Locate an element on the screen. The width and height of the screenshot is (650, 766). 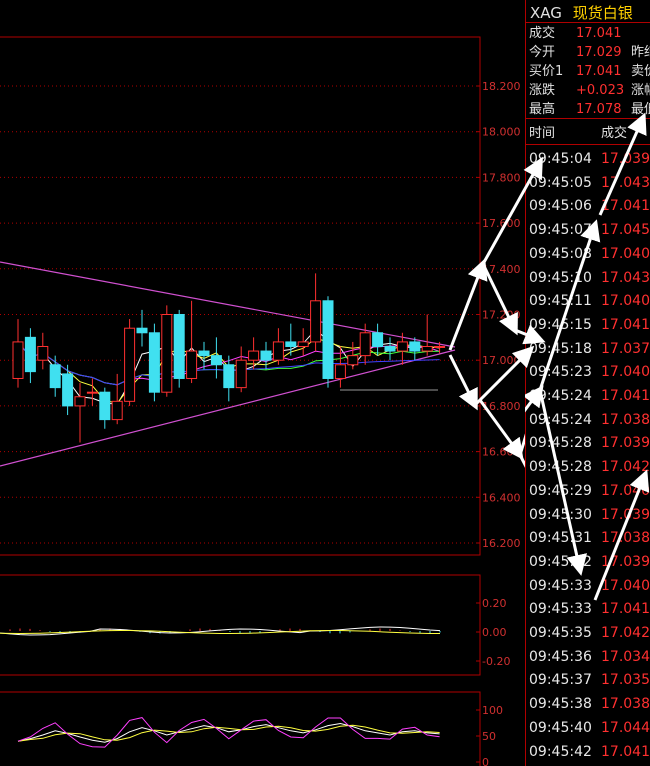
tick-row: 09:45:42 17.041 is located at coordinates (588, 752).